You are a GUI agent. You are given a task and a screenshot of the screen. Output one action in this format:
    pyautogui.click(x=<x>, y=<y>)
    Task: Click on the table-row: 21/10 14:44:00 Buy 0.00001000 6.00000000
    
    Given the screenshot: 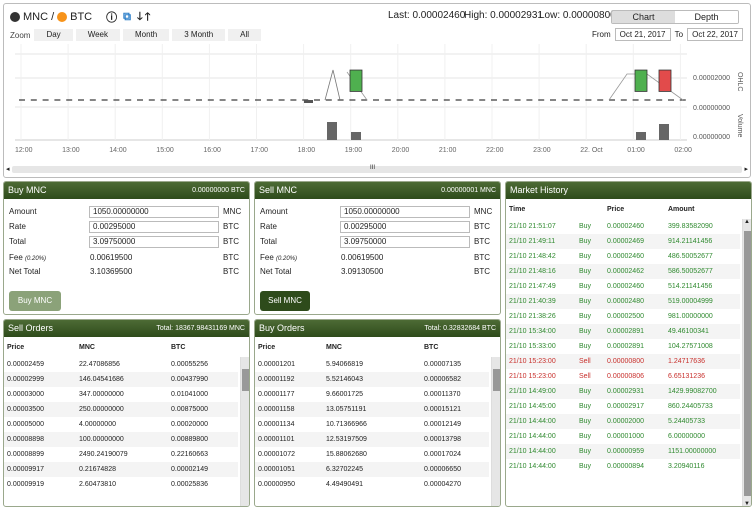 What is the action you would take?
    pyautogui.click(x=623, y=436)
    